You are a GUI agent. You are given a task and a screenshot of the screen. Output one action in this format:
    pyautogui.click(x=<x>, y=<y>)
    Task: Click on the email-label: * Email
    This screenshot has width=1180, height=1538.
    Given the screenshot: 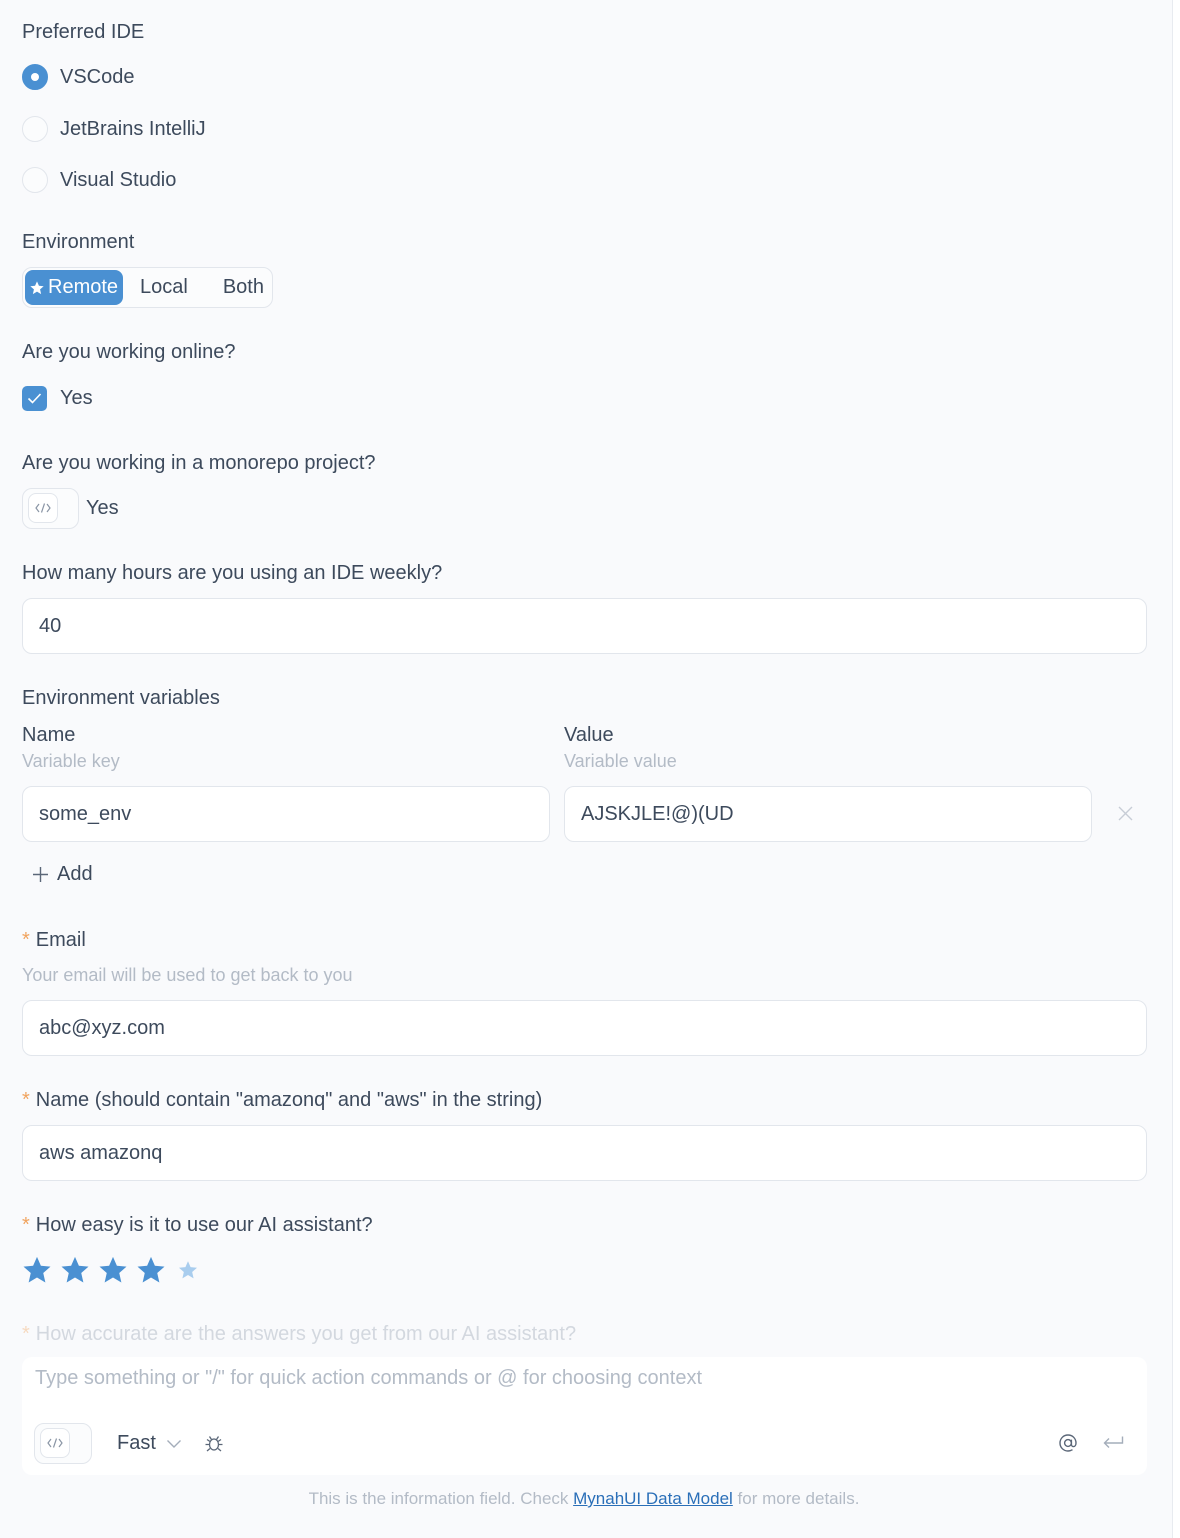 What is the action you would take?
    pyautogui.click(x=54, y=940)
    